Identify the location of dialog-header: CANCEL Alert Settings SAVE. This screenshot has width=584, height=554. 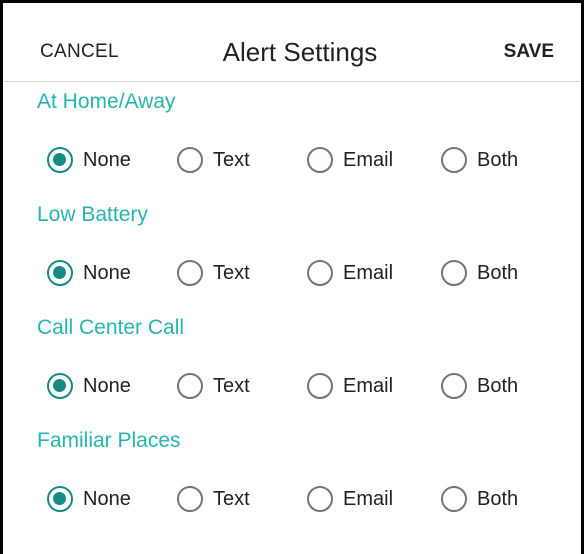
(292, 42).